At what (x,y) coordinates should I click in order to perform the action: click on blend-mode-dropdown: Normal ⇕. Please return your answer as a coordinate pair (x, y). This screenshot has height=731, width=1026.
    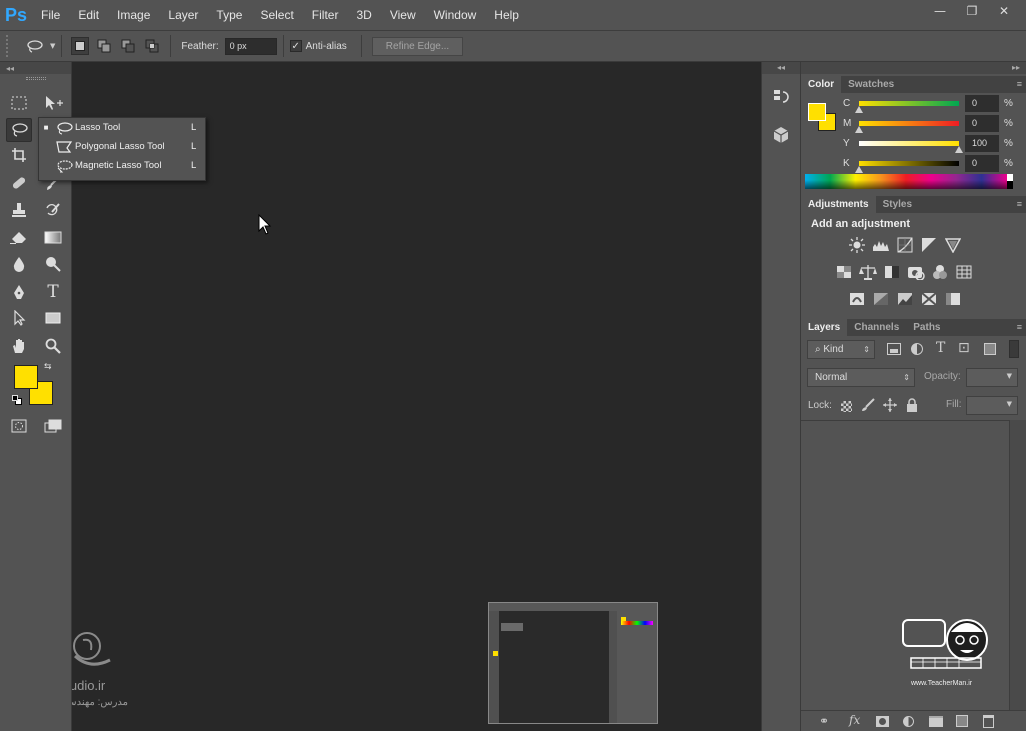
    Looking at the image, I should click on (861, 377).